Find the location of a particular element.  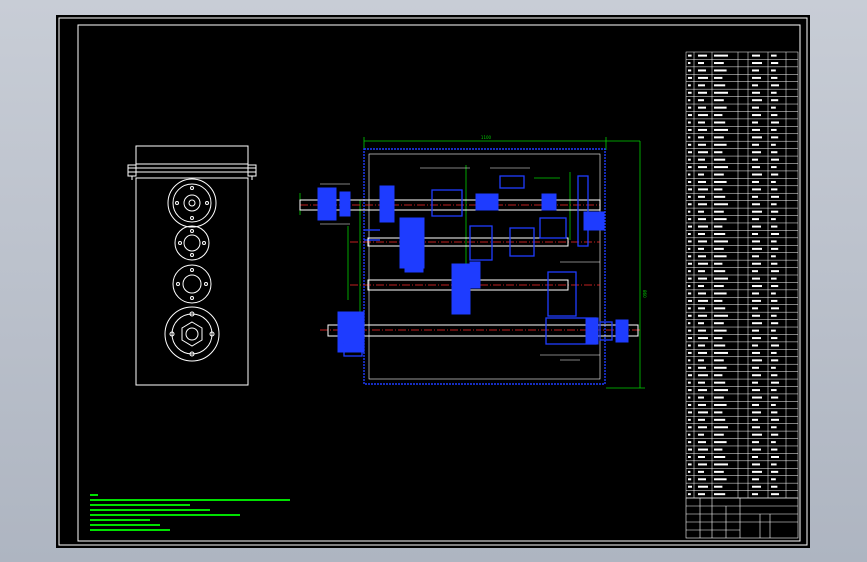

parts-list-table is located at coordinates (742, 275).